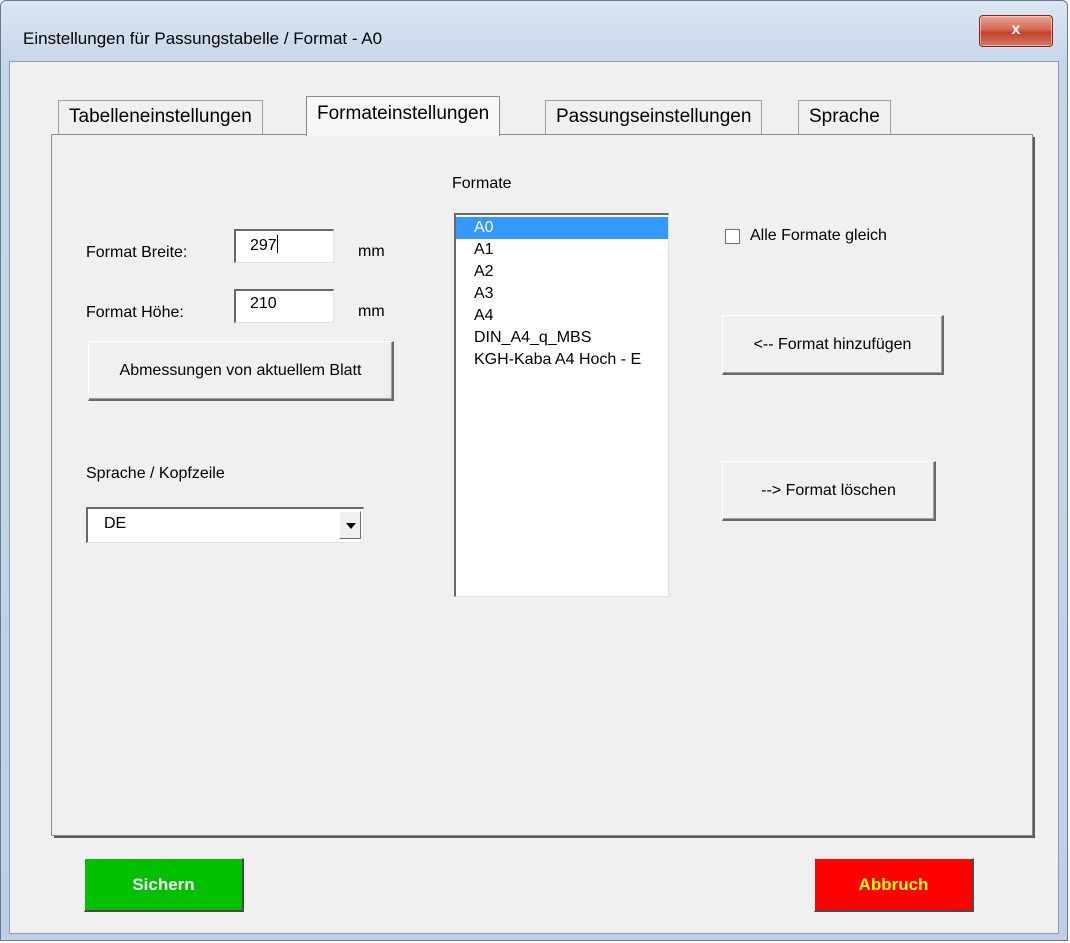  Describe the element at coordinates (155, 473) in the screenshot. I see `language-label: Sprache / Kopfzeile` at that location.